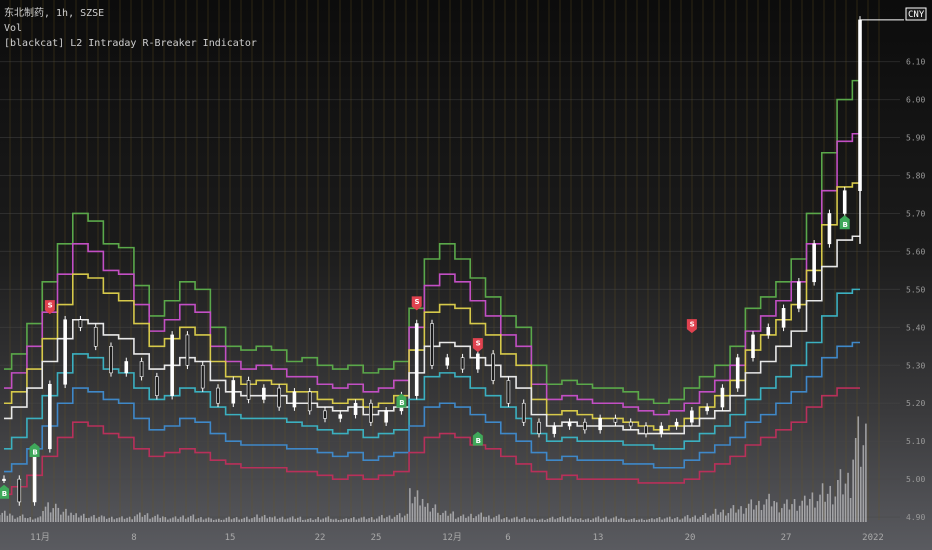  I want to click on y-tick-label: 5.60, so click(915, 251).